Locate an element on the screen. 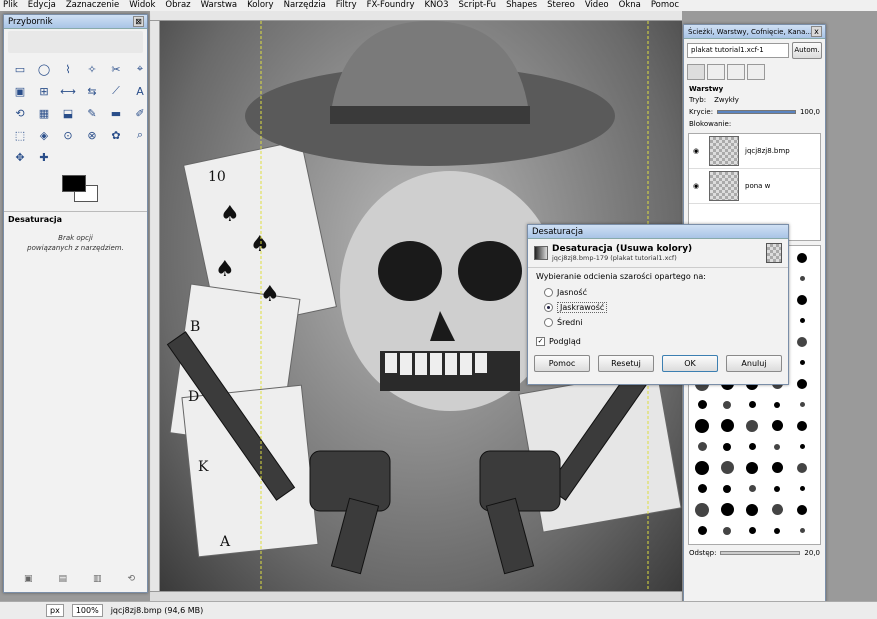 This screenshot has width=877, height=619. tool-icon: ⬚ is located at coordinates (20, 135).